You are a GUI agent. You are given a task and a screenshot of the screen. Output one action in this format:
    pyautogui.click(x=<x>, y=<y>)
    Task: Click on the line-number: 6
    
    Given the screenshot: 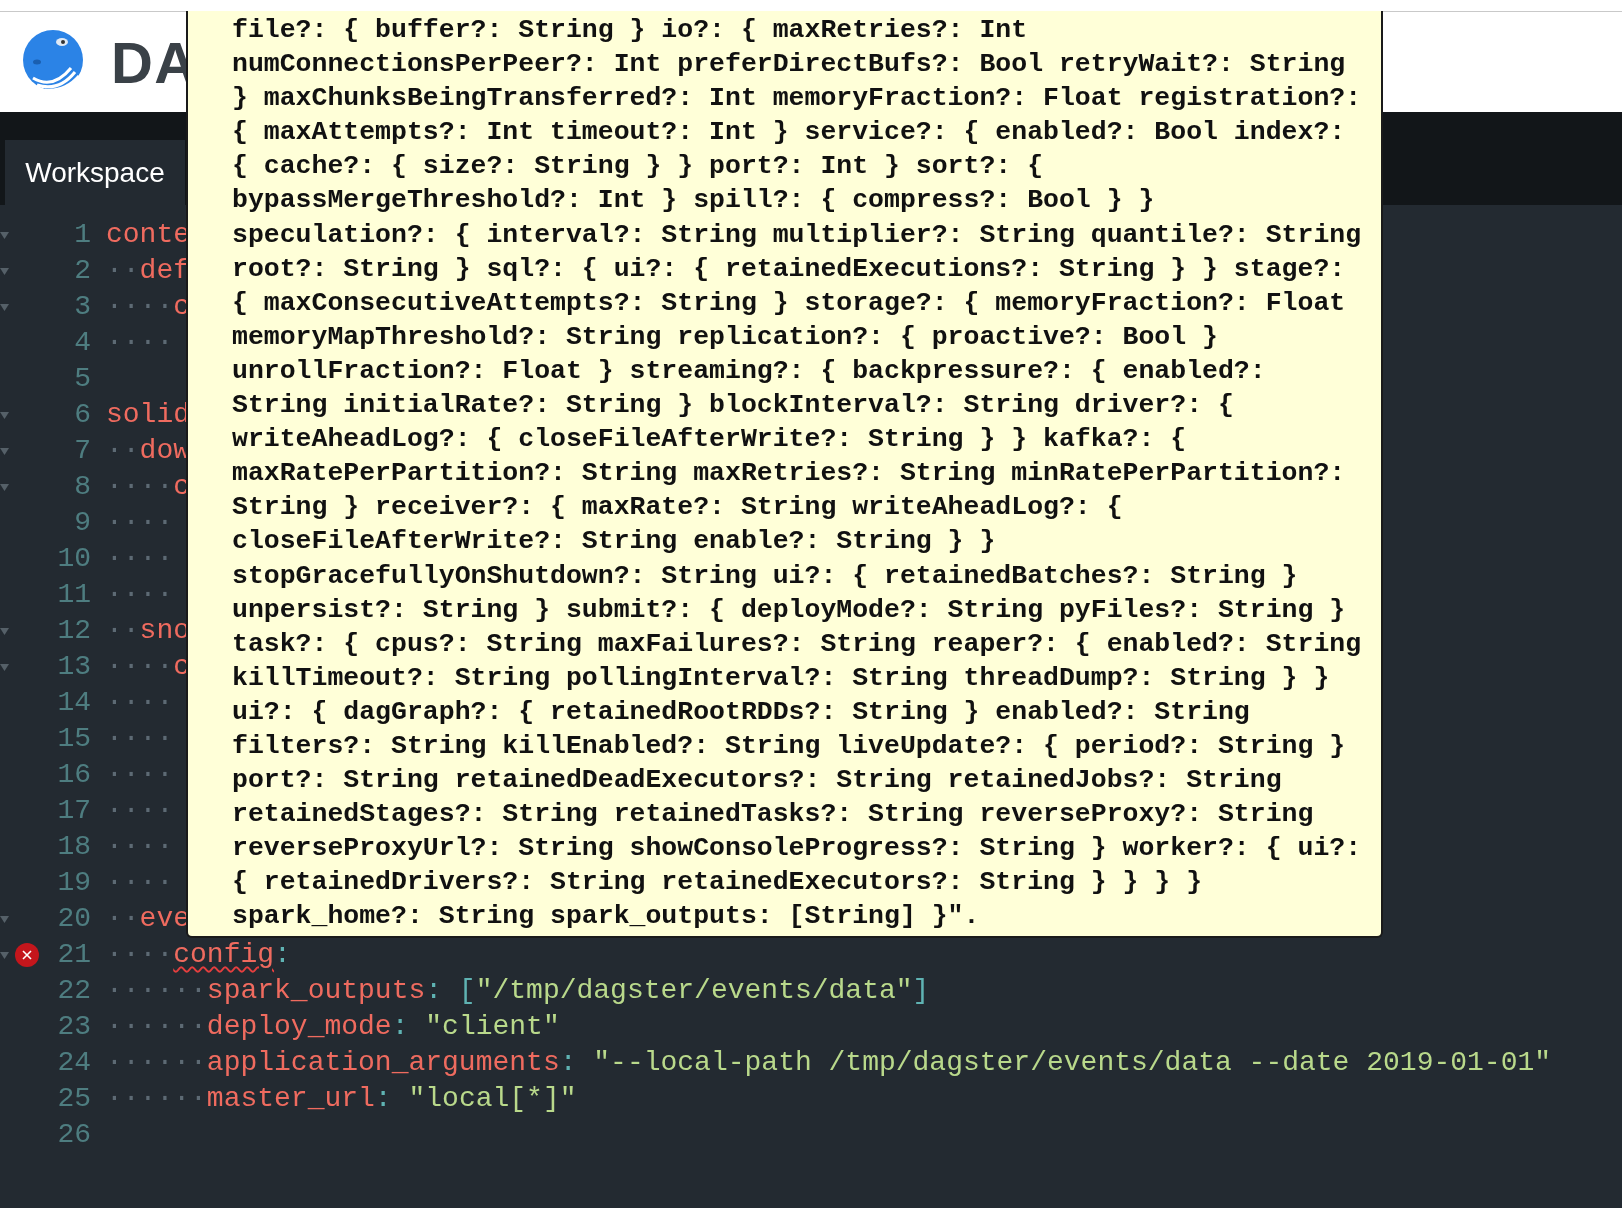 What is the action you would take?
    pyautogui.click(x=82, y=415)
    